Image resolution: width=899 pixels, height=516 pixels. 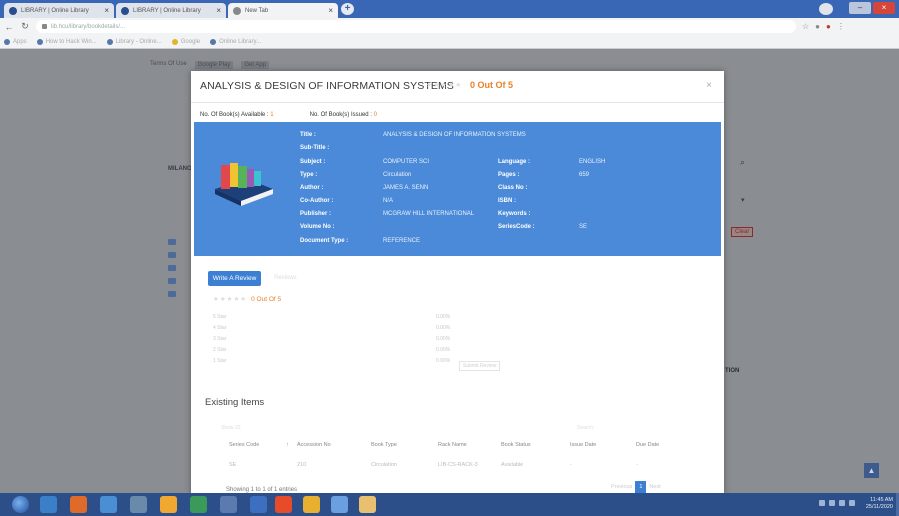 What do you see at coordinates (872, 8) in the screenshot?
I see `window-controls: – ×` at bounding box center [872, 8].